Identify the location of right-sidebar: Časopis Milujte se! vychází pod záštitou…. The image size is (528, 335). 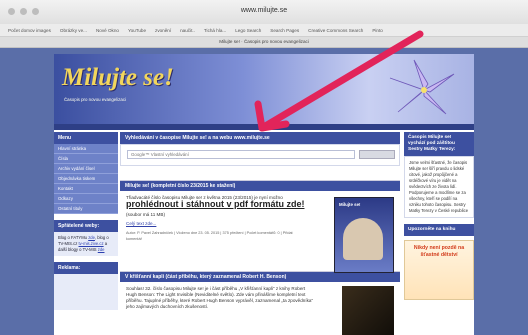
(439, 216).